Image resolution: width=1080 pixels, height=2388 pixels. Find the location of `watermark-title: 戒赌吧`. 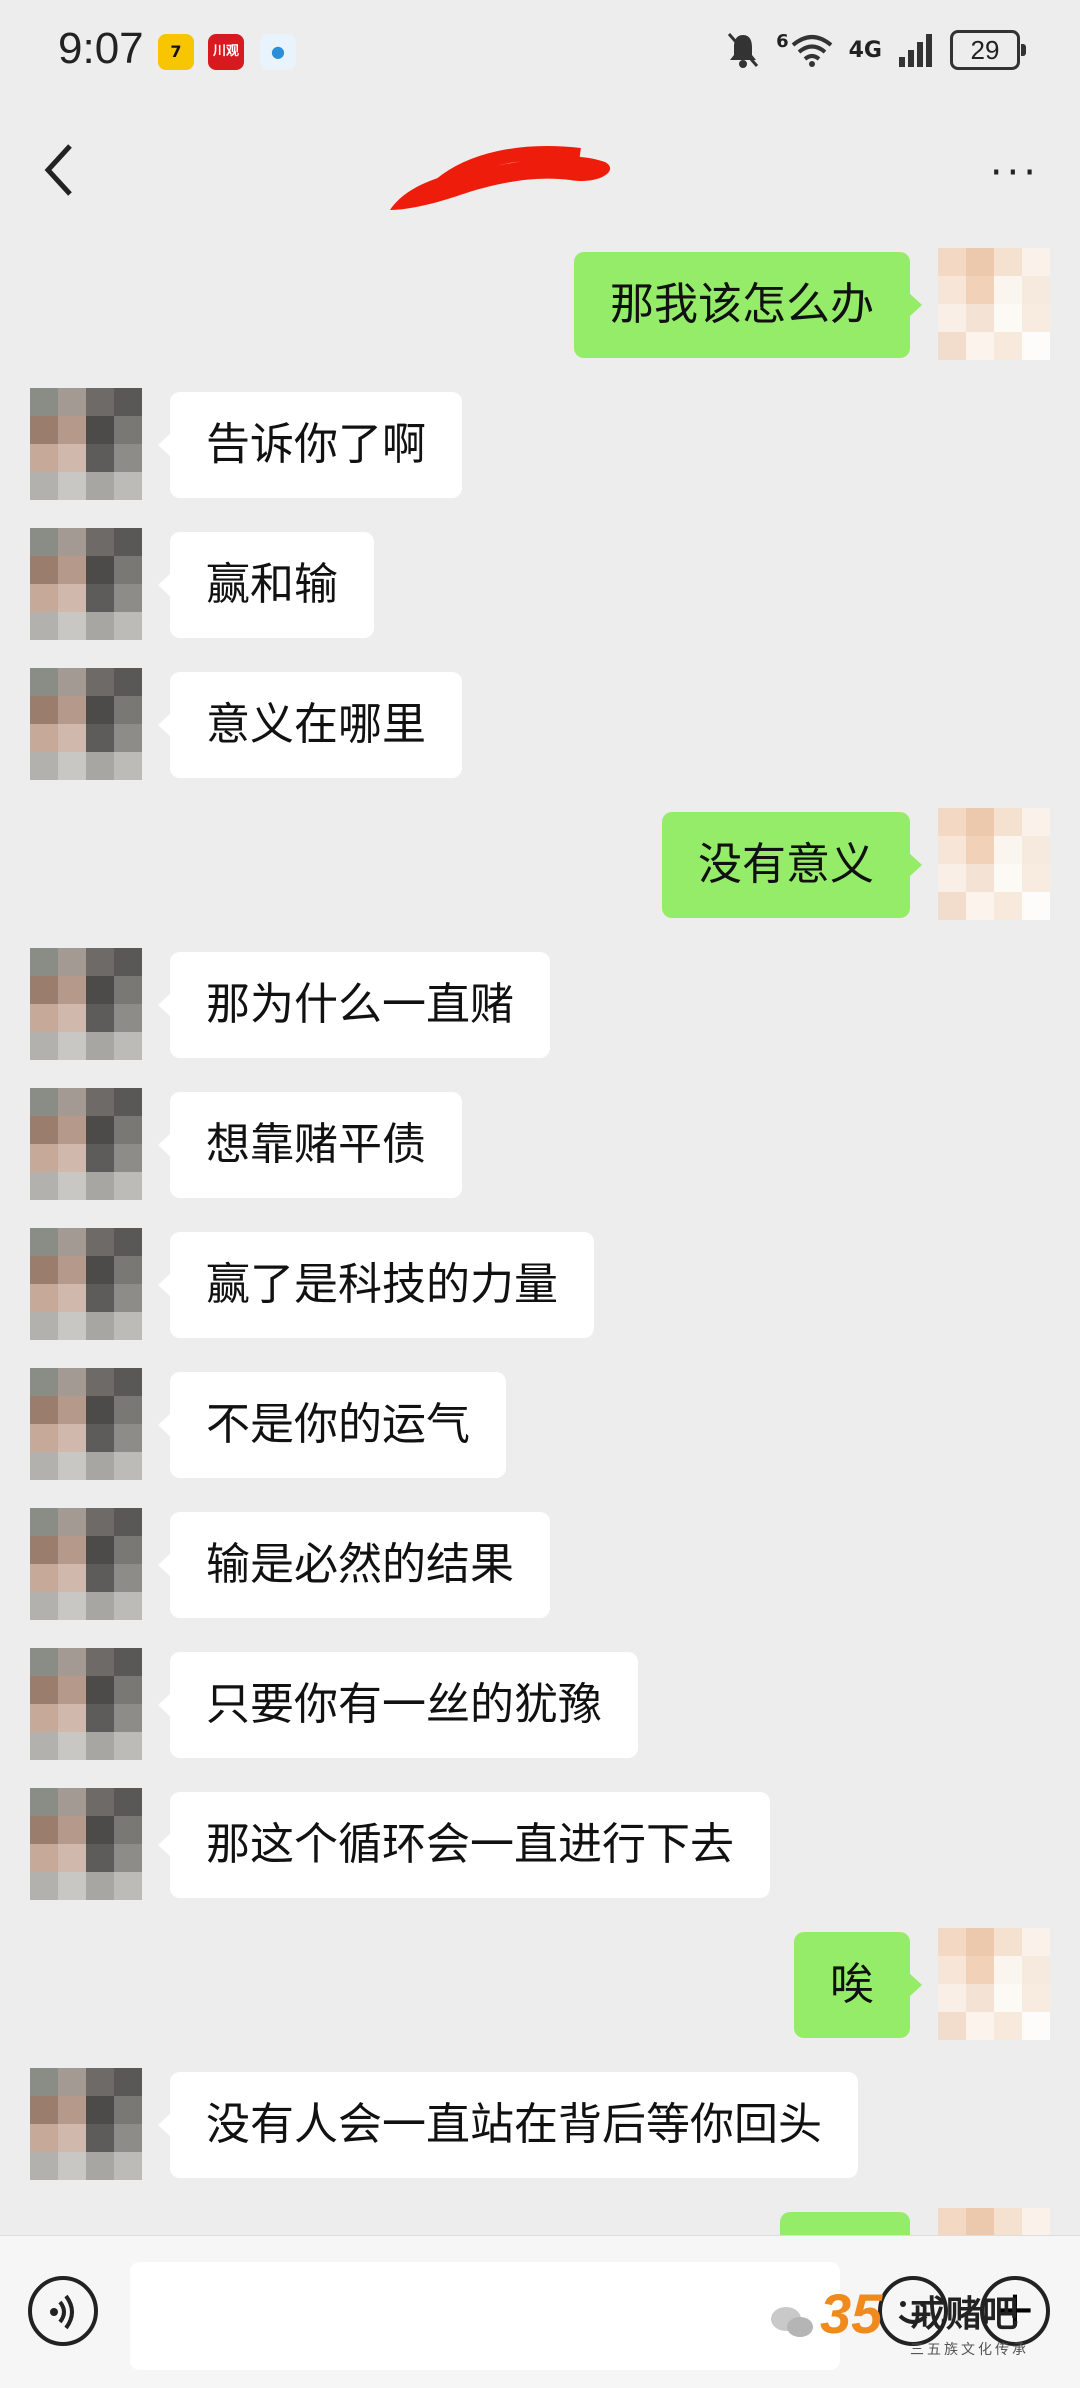

watermark-title: 戒赌吧 is located at coordinates (964, 2314).